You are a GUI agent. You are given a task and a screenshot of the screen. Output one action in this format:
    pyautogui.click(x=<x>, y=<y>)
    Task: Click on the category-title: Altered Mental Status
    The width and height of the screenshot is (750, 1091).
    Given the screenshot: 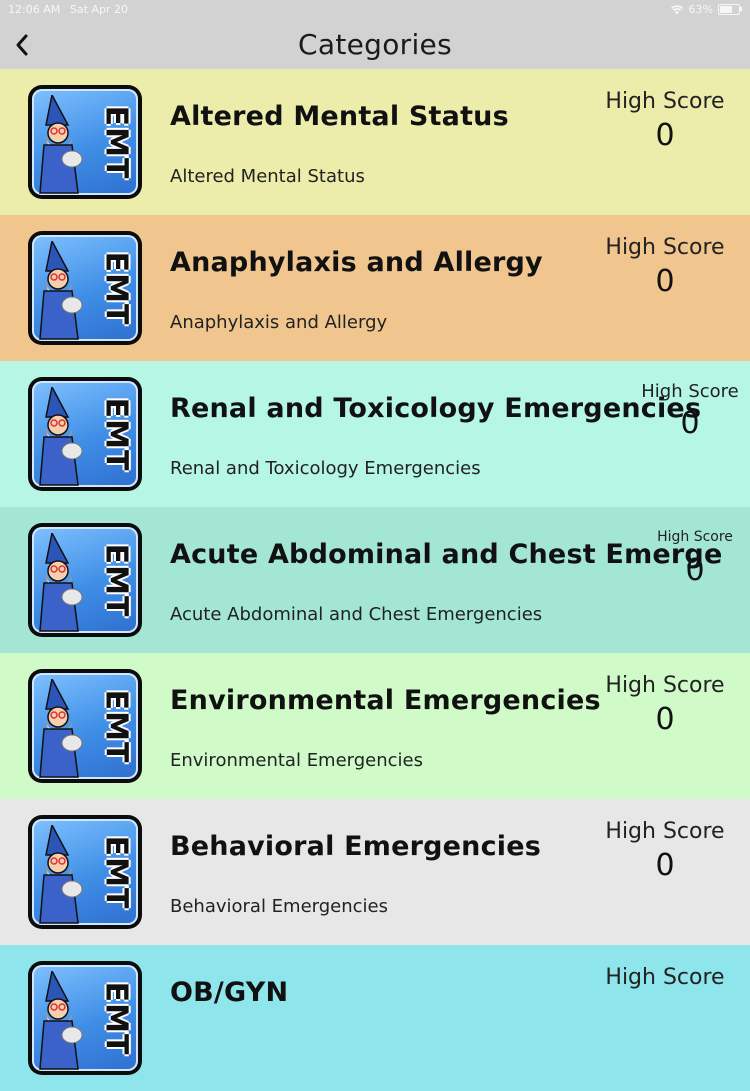 What is the action you would take?
    pyautogui.click(x=339, y=116)
    